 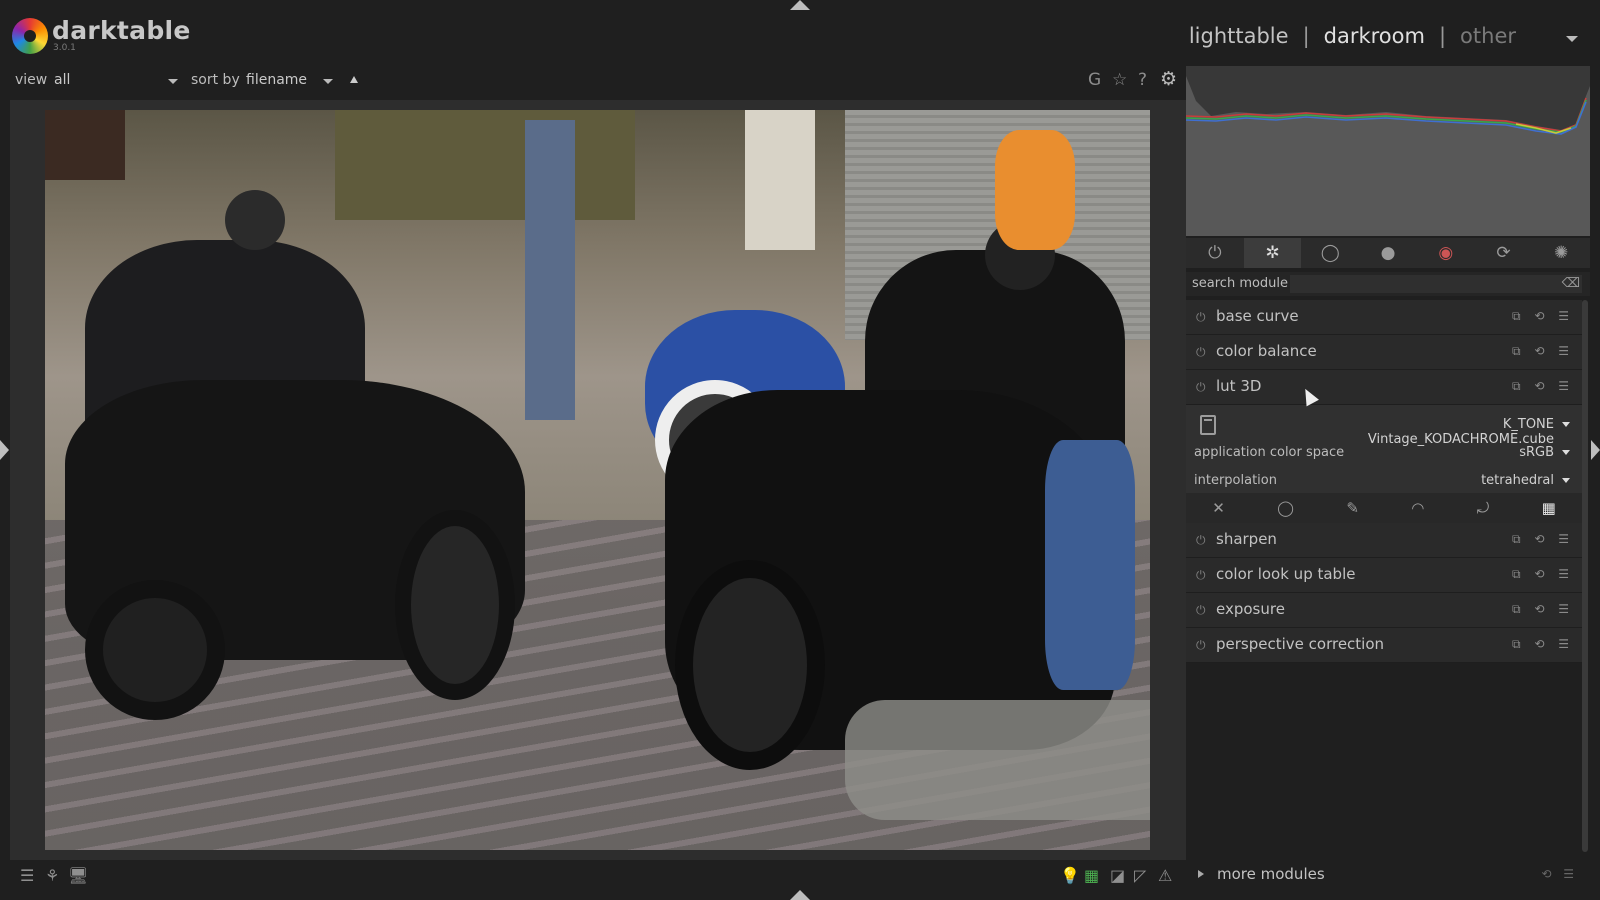 I want to click on group-tone-icon: ●, so click(x=1388, y=253).